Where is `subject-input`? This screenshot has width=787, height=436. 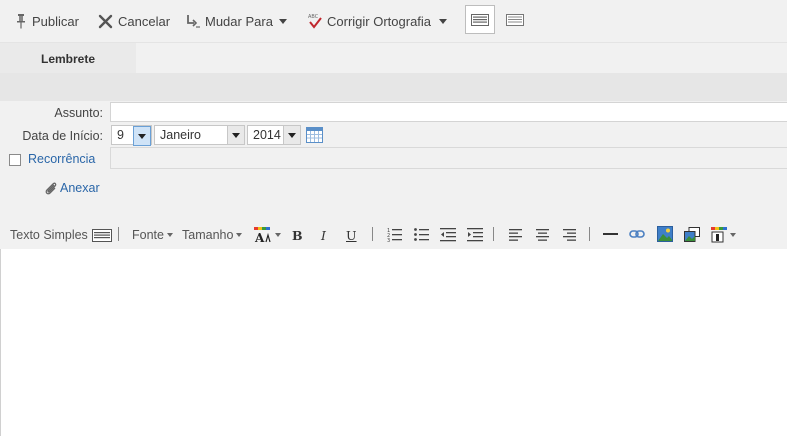 subject-input is located at coordinates (448, 112).